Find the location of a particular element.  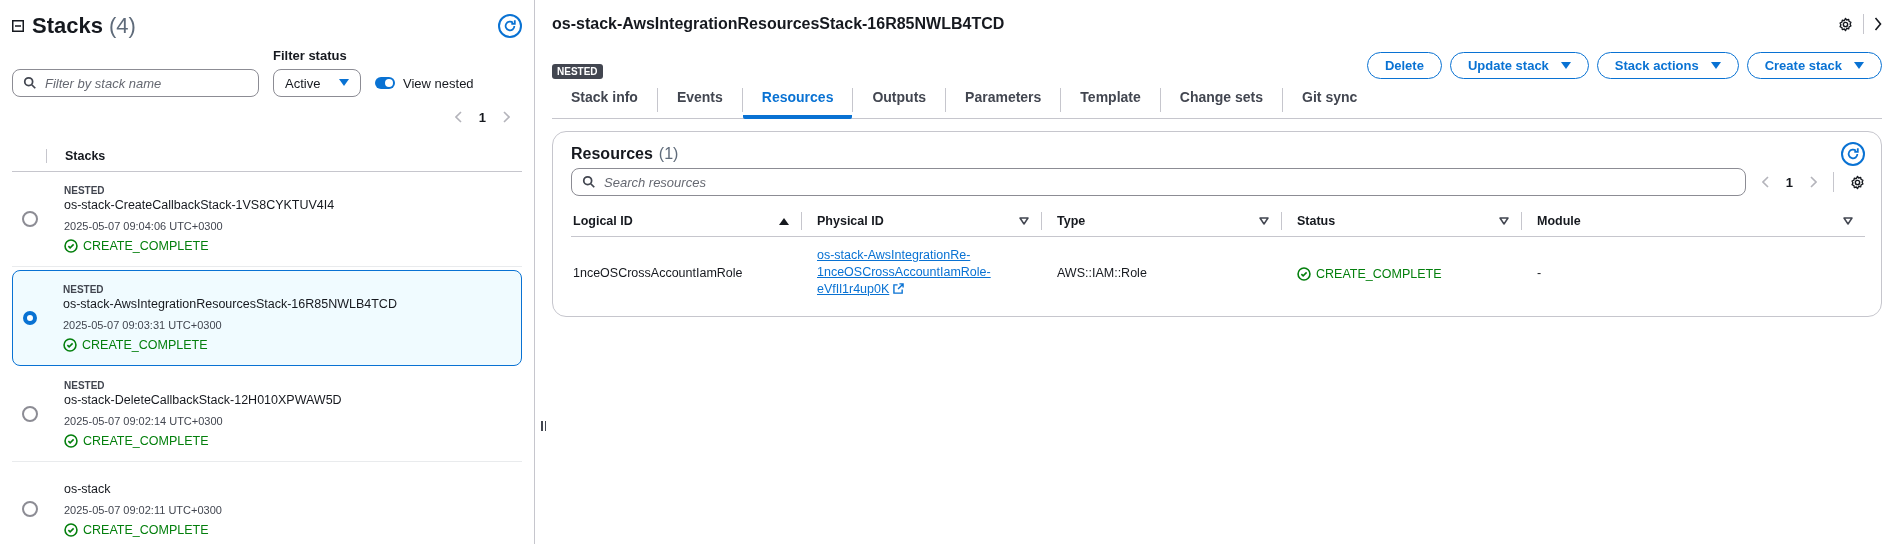

stack-timestamp: 2025-05-07 09:04:06 UTC+0300 is located at coordinates (144, 226).